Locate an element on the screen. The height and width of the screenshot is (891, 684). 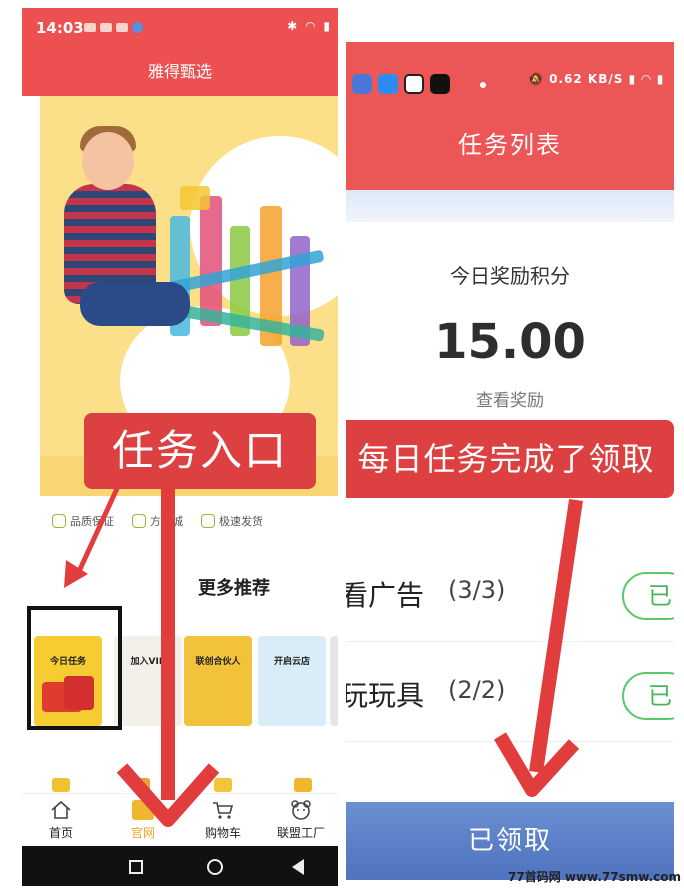
system-status-icons: ✱ ◠ ▮ is located at coordinates (309, 26).